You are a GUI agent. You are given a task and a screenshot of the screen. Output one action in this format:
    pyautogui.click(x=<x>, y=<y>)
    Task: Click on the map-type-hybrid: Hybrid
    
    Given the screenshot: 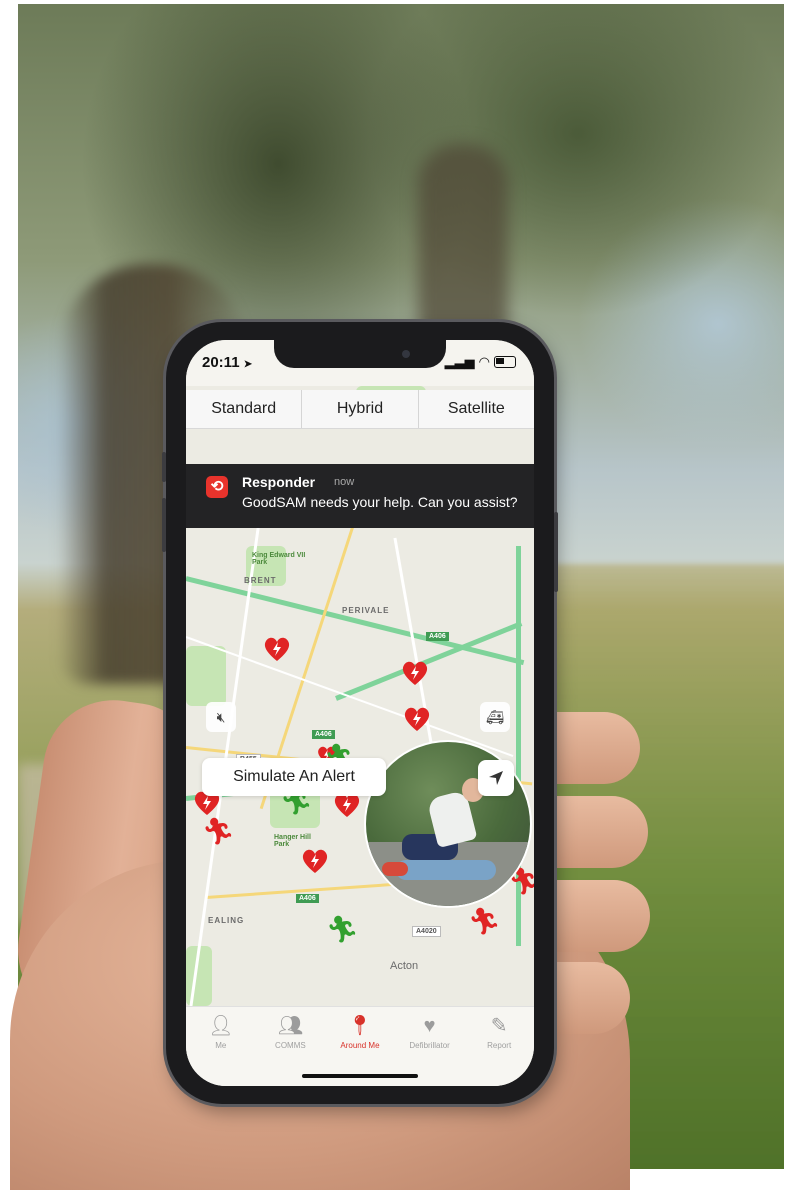 What is the action you would take?
    pyautogui.click(x=360, y=409)
    